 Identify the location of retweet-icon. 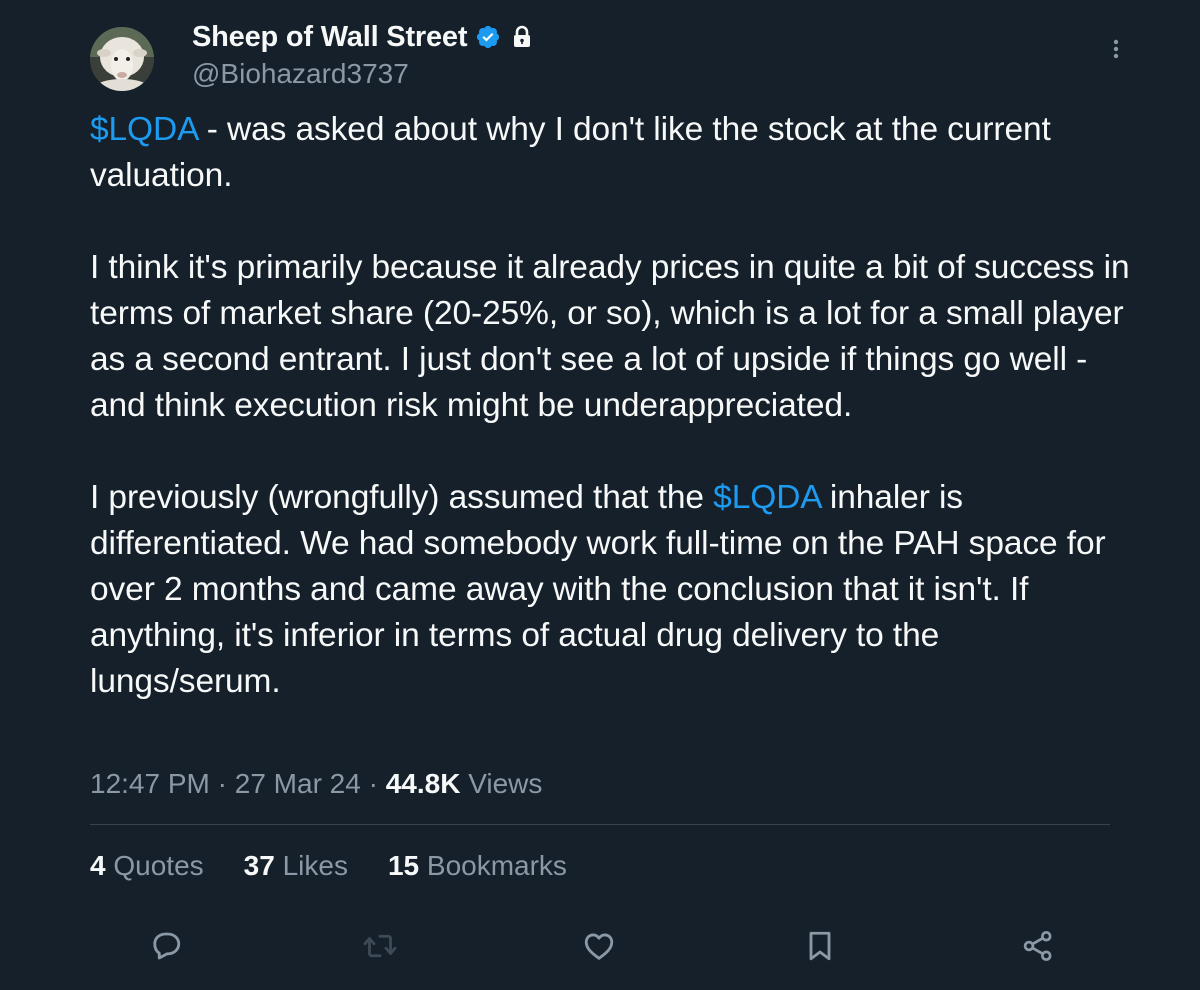
(380, 946).